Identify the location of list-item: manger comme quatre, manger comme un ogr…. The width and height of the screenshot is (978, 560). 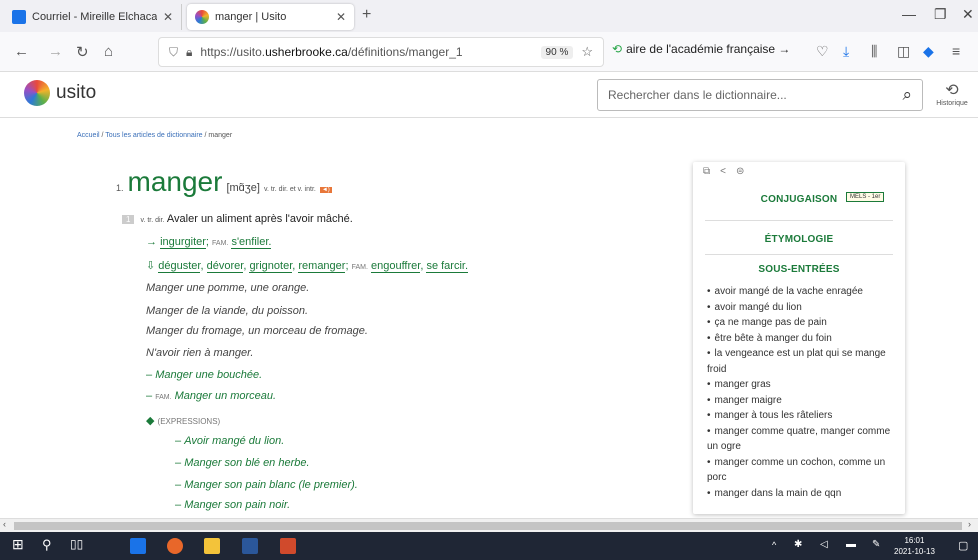
(805, 439).